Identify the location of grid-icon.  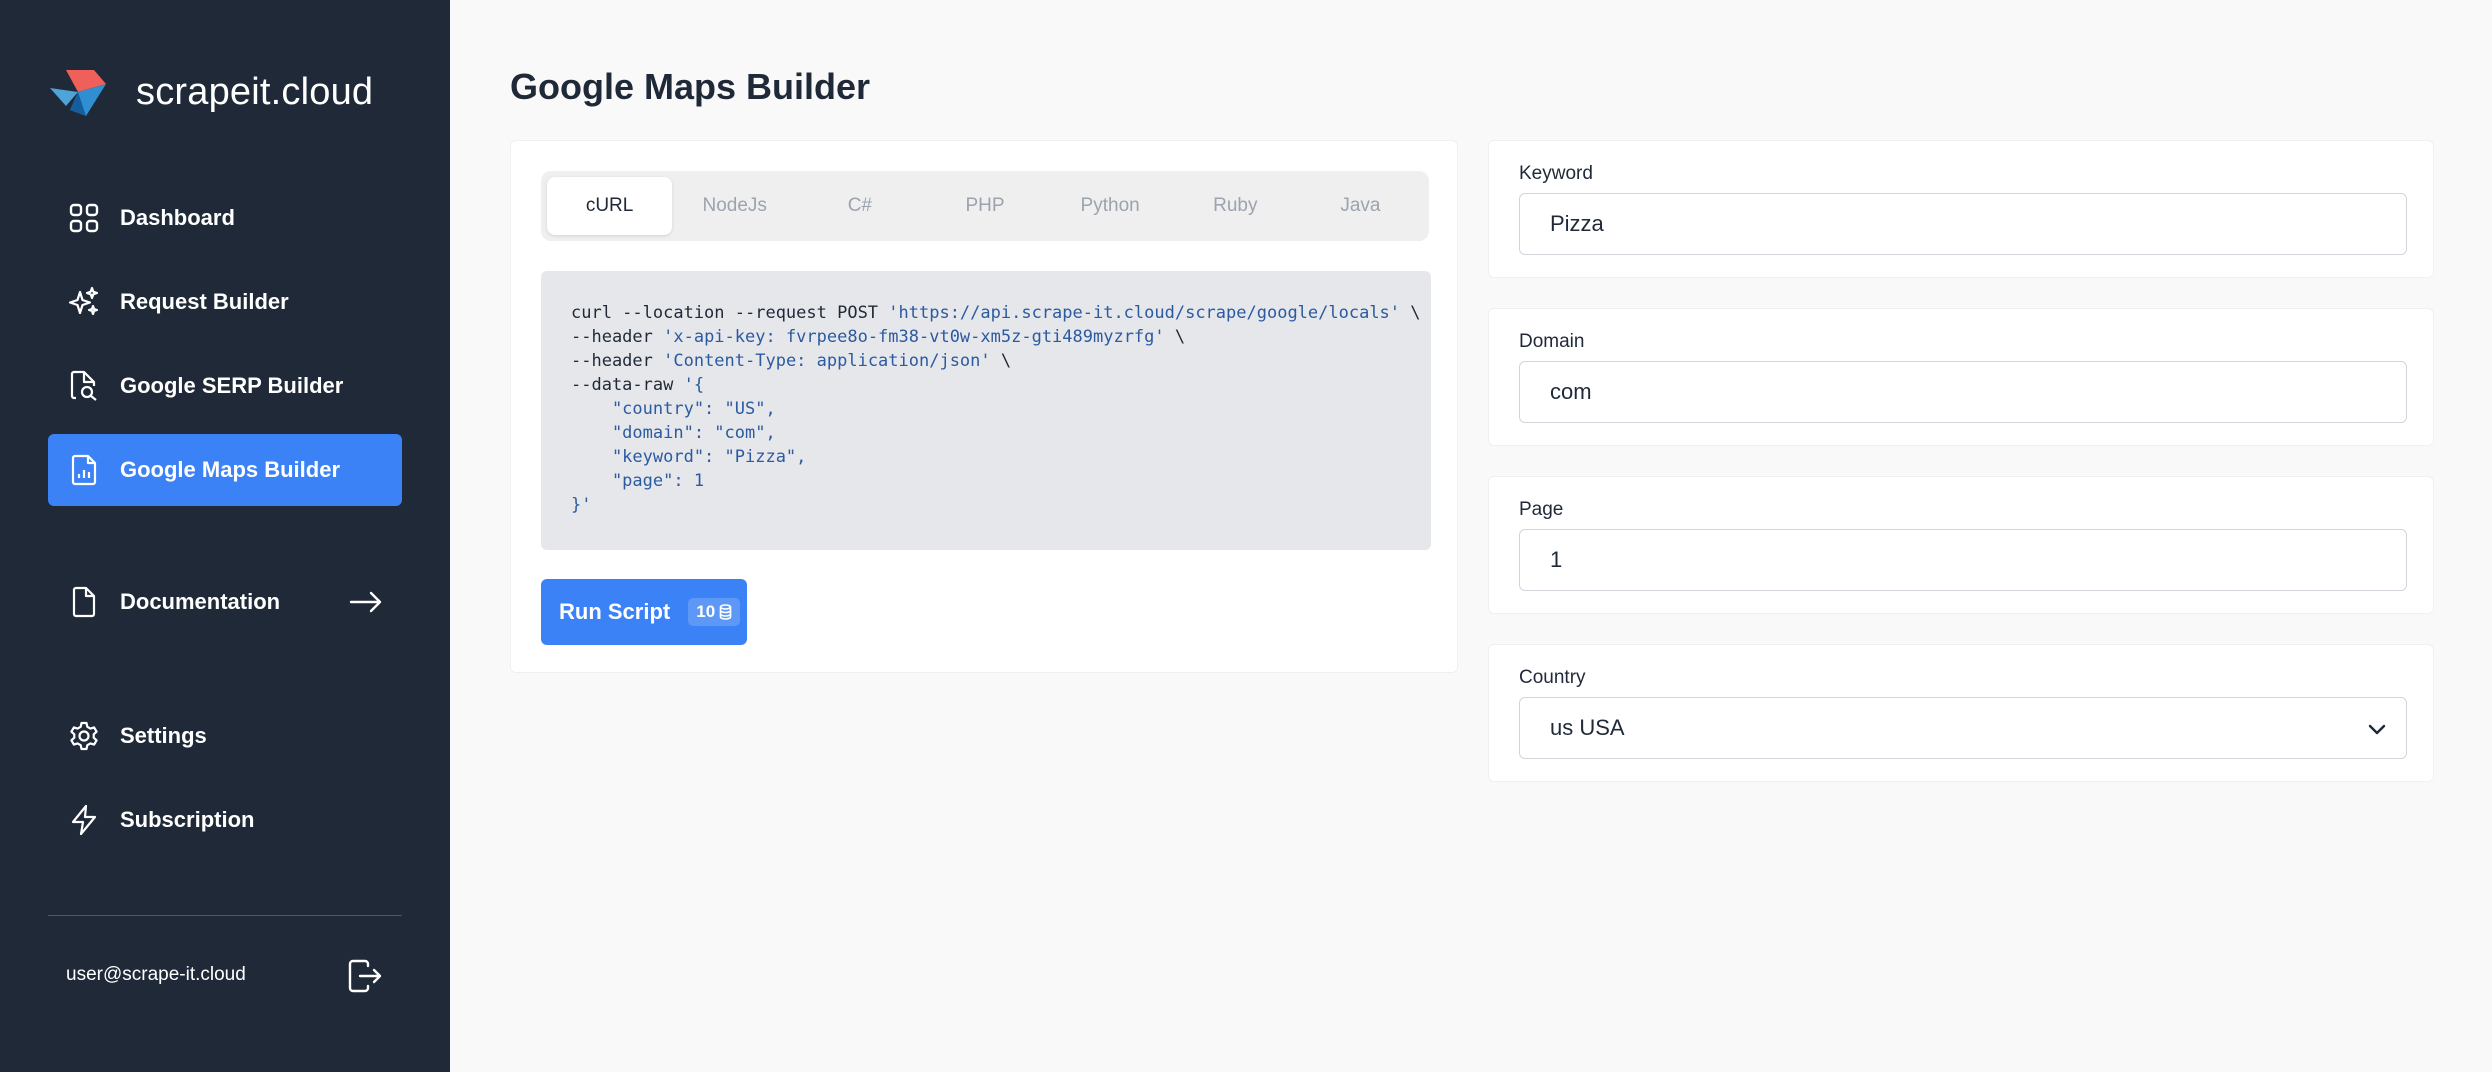
(84, 218).